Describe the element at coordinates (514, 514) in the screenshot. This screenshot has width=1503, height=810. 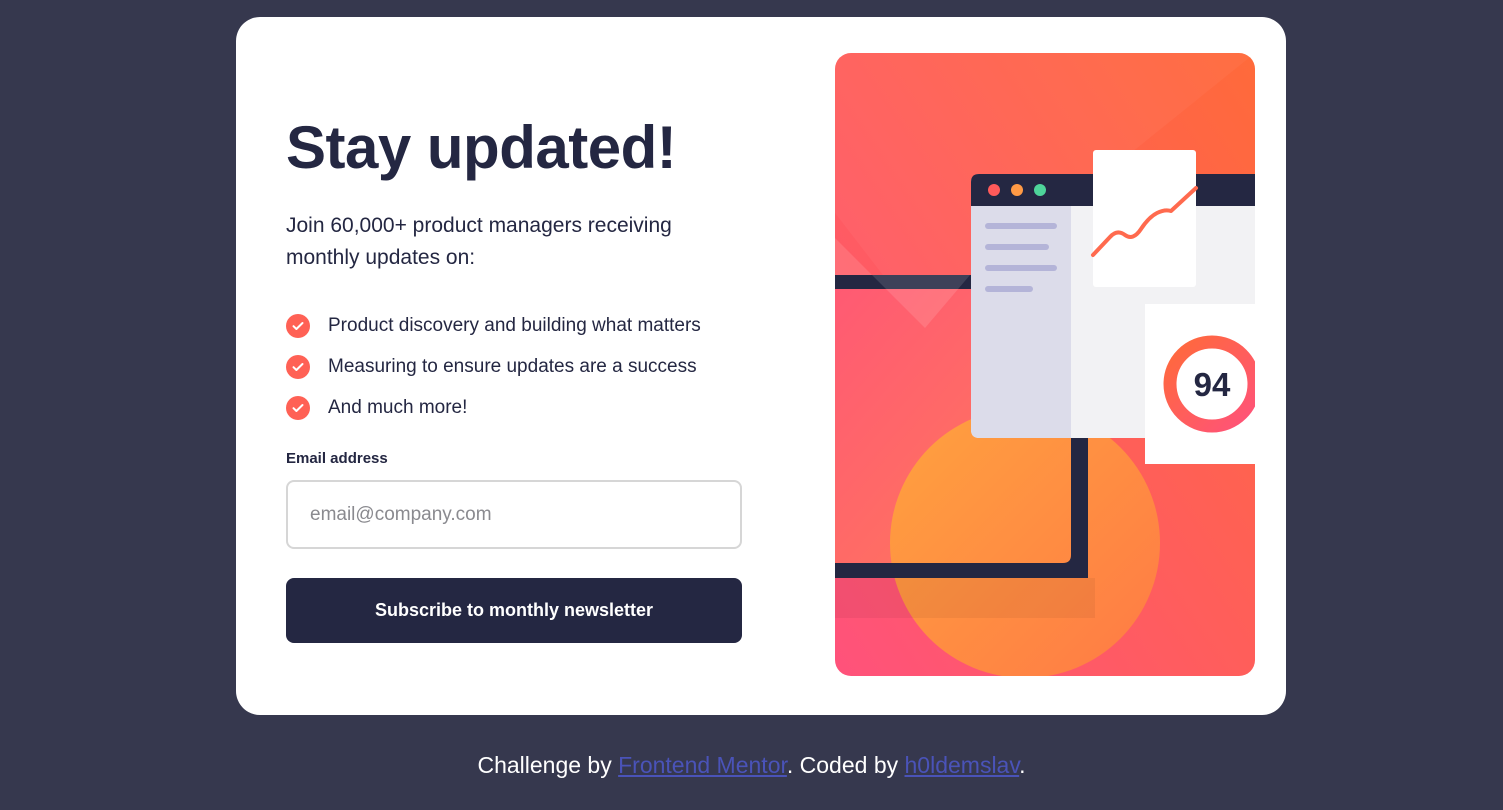
I see `email-field` at that location.